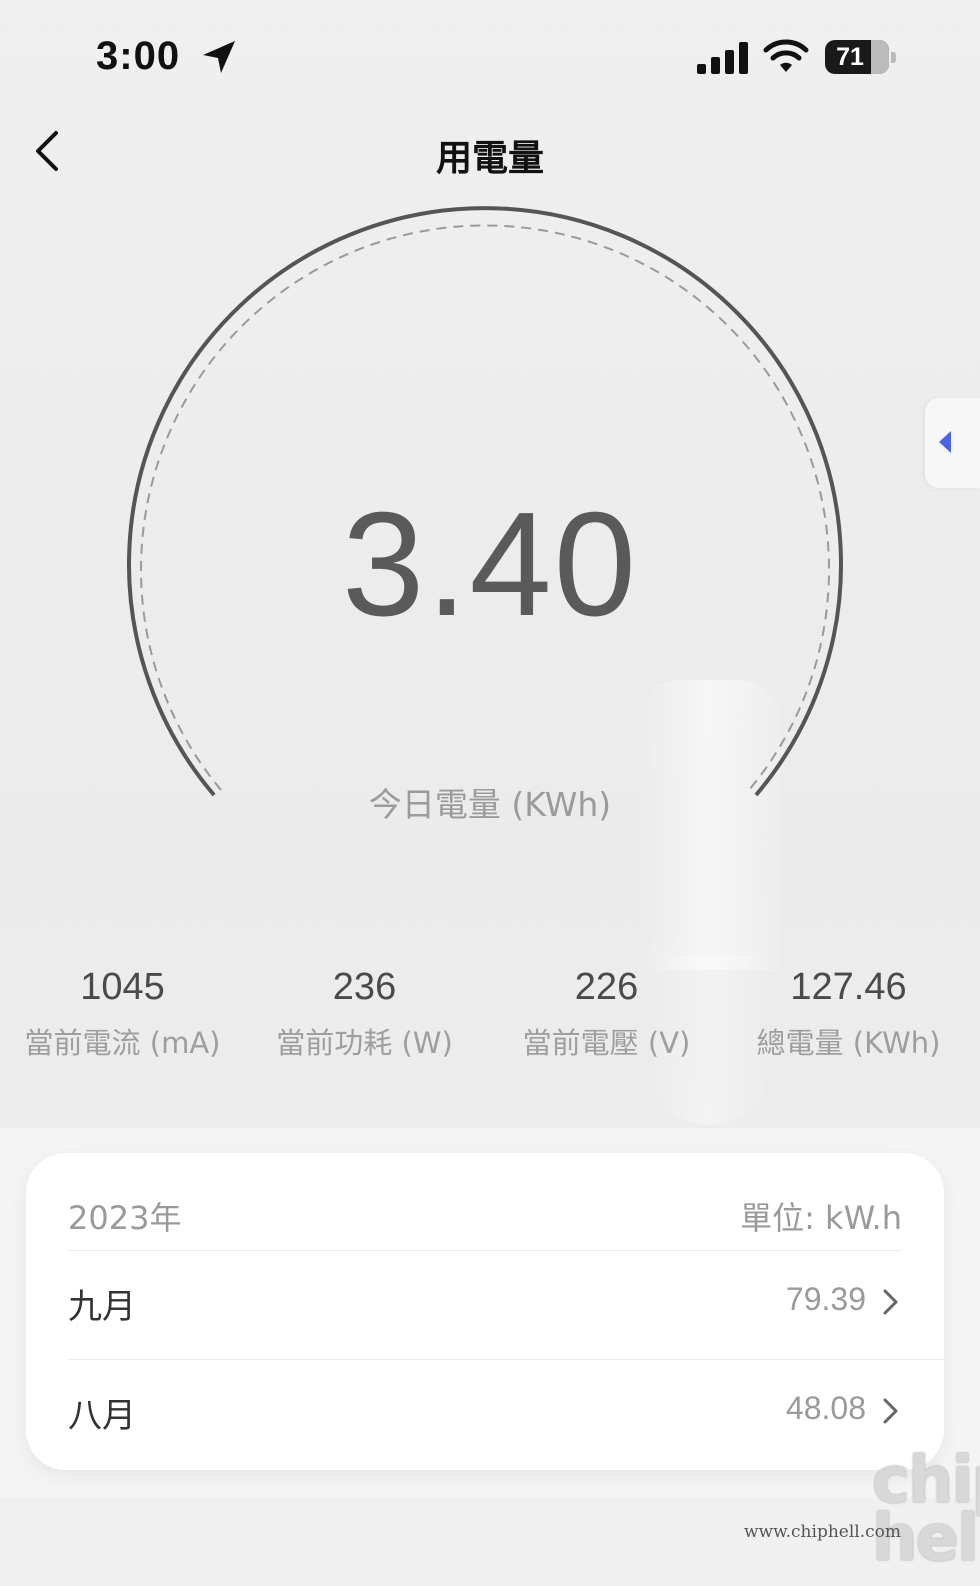 The height and width of the screenshot is (1586, 980). Describe the element at coordinates (122, 1011) in the screenshot. I see `stat-current: 1045 當前電流 (mA)` at that location.